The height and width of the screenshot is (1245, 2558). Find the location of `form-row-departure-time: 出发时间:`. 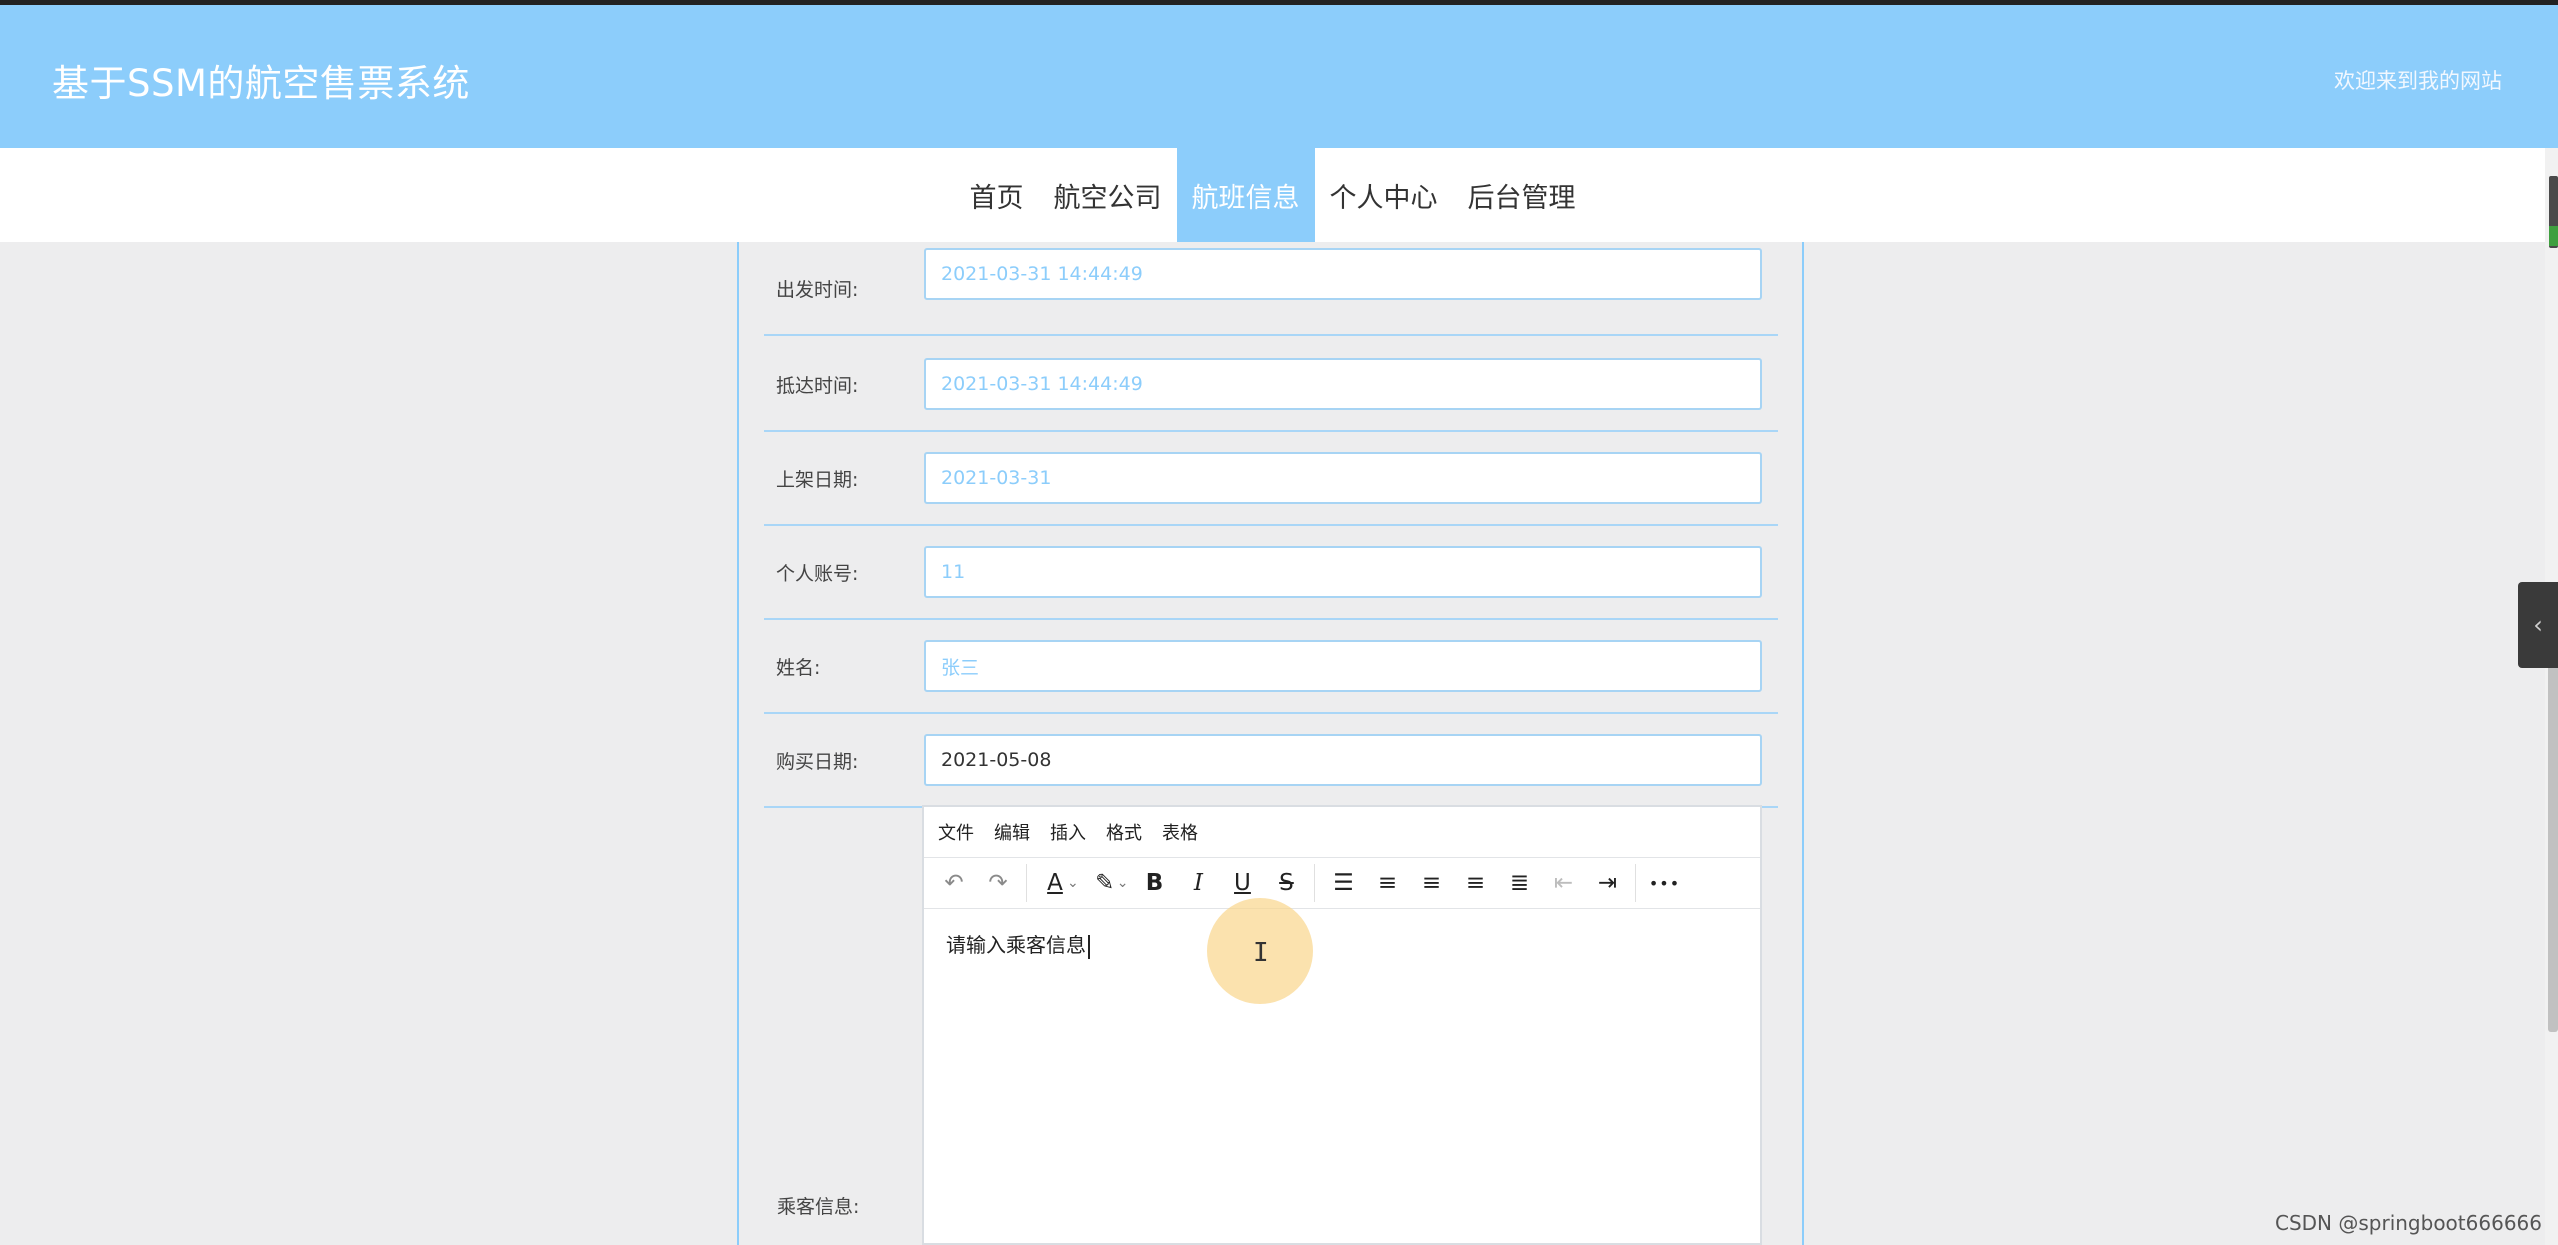

form-row-departure-time: 出发时间: is located at coordinates (1271, 289).